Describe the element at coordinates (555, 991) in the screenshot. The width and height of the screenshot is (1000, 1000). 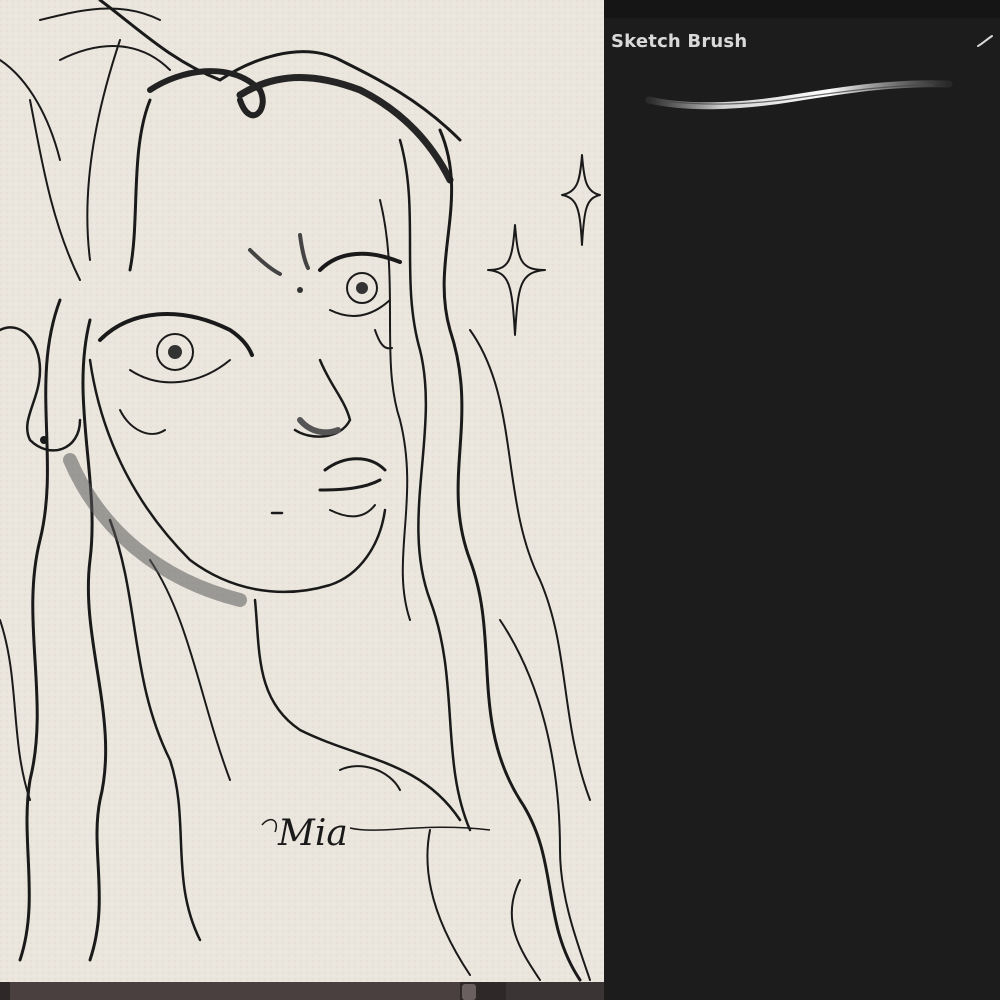
I see `bottom-bar-right-segment` at that location.